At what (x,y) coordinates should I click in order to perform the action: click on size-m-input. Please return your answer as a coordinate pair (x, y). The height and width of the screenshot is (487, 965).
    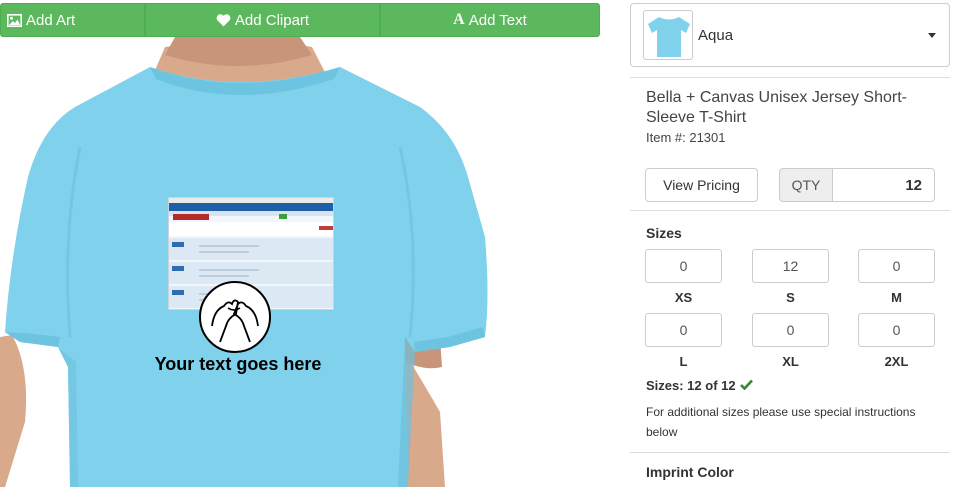
    Looking at the image, I should click on (896, 266).